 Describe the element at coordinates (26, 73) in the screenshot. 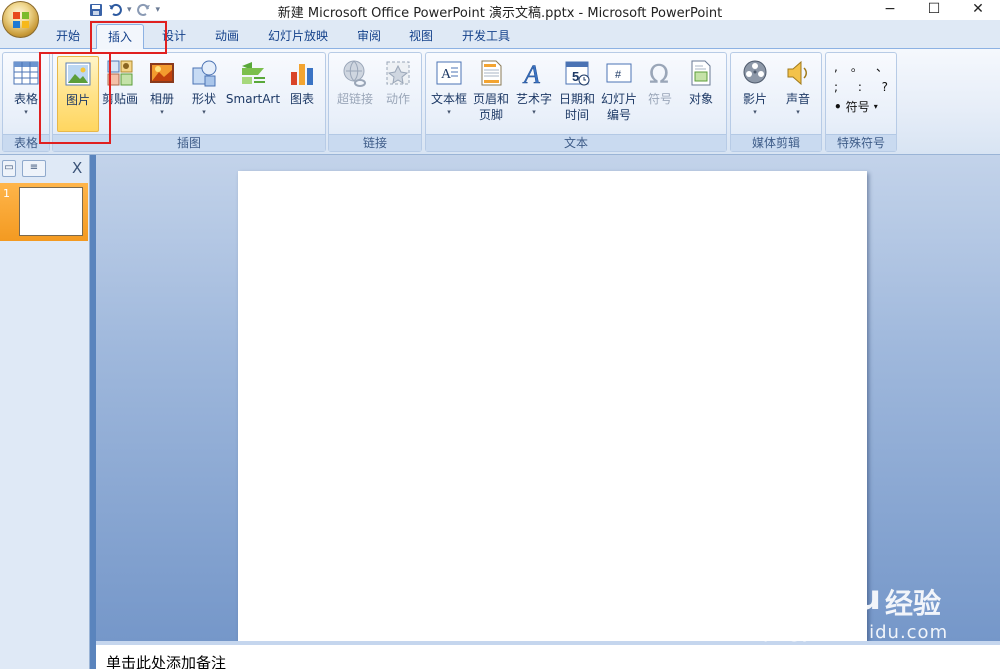

I see `table-icon` at that location.